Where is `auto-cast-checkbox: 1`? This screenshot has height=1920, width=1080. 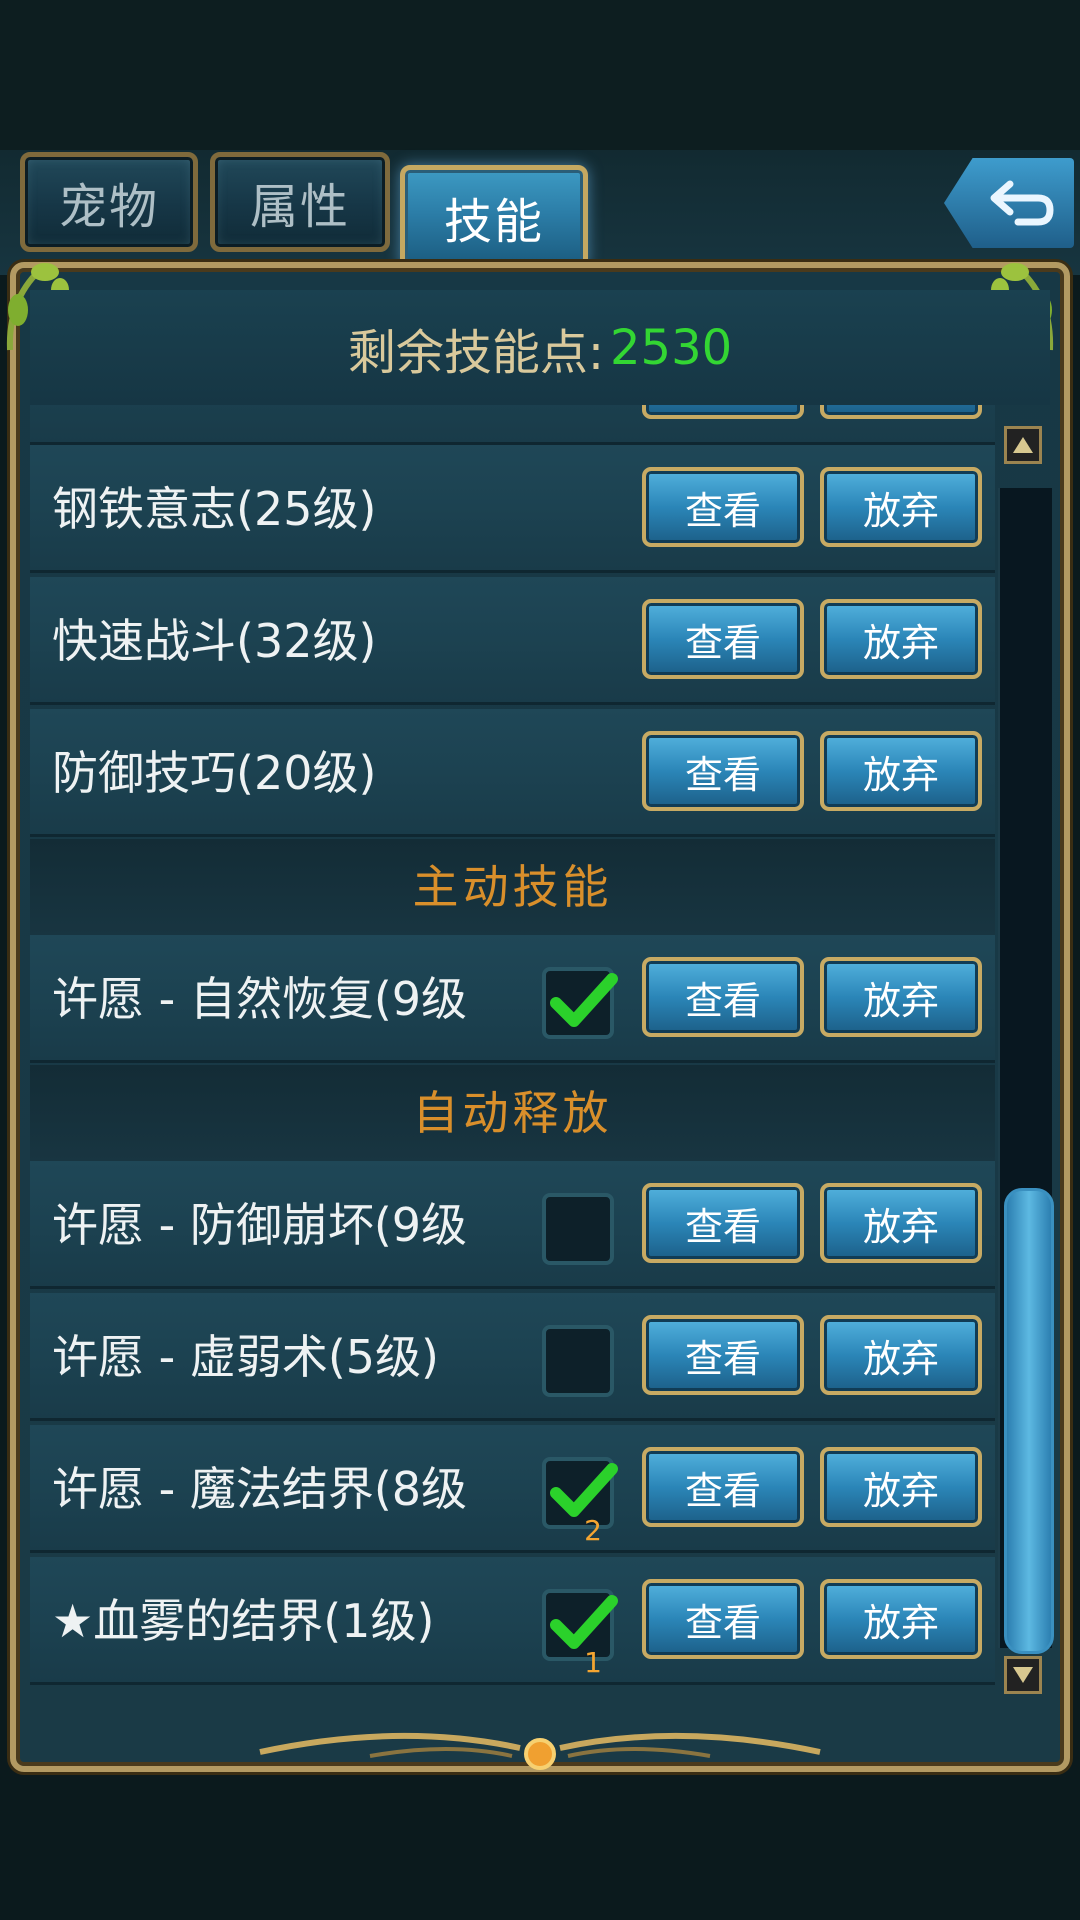 auto-cast-checkbox: 1 is located at coordinates (580, 1634).